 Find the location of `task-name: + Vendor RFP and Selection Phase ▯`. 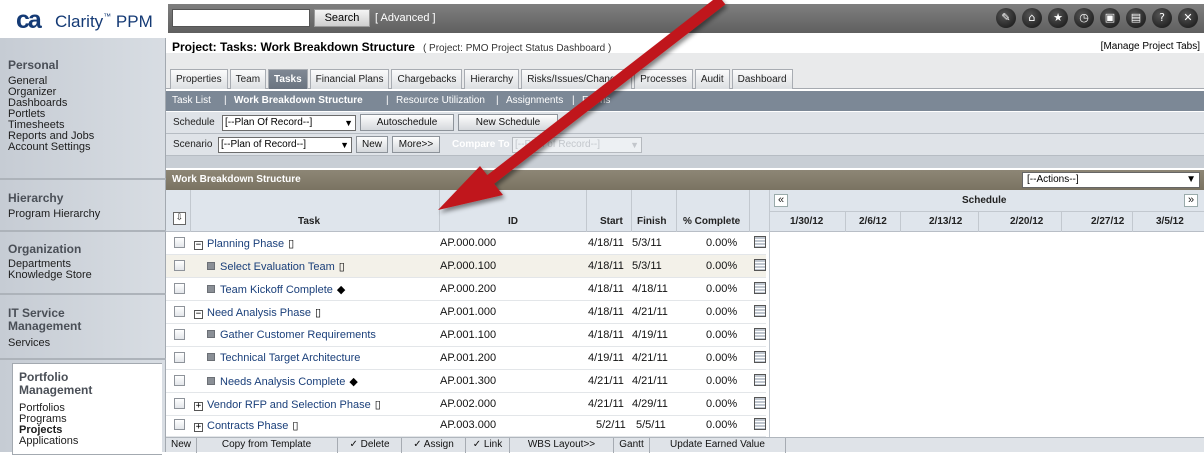

task-name: + Vendor RFP and Selection Phase ▯ is located at coordinates (287, 404).